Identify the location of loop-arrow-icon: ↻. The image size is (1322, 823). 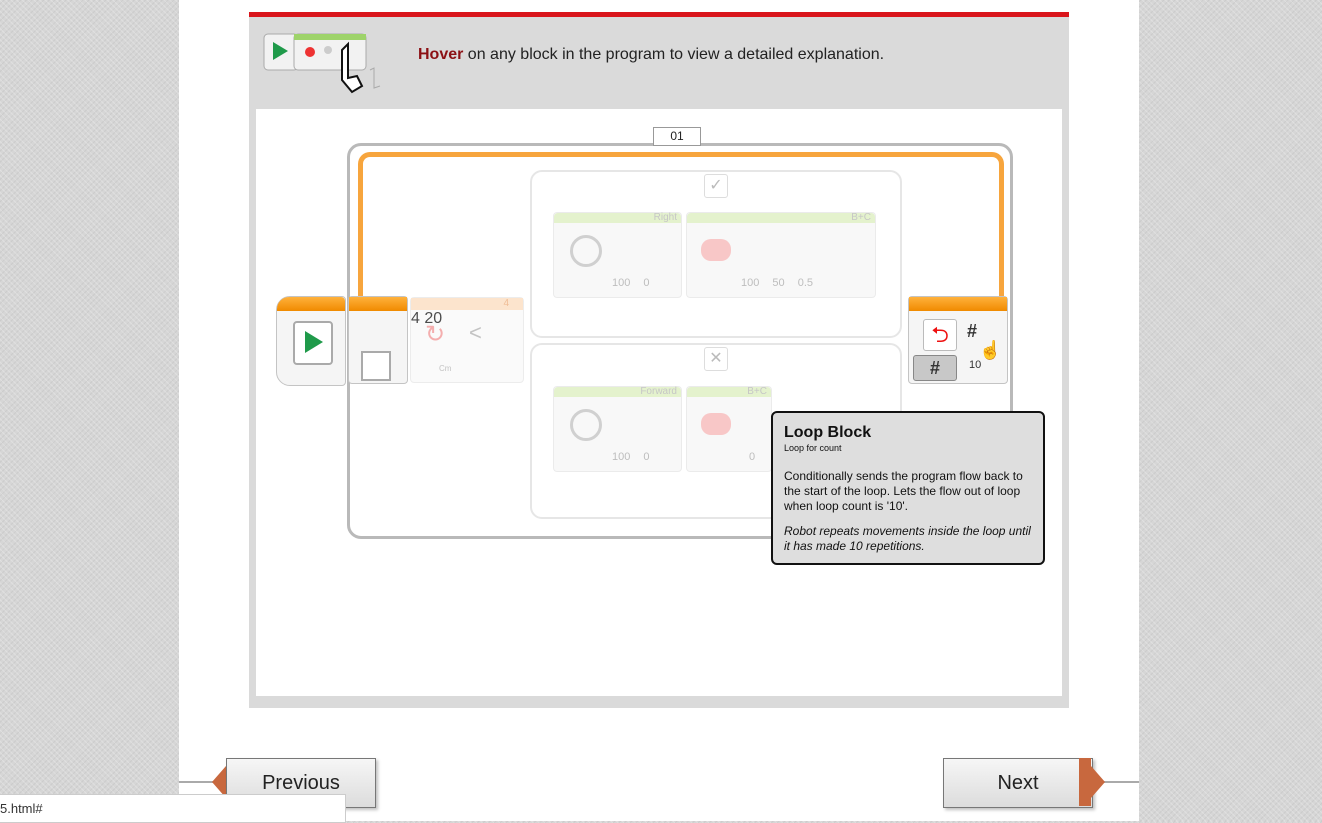
(435, 334).